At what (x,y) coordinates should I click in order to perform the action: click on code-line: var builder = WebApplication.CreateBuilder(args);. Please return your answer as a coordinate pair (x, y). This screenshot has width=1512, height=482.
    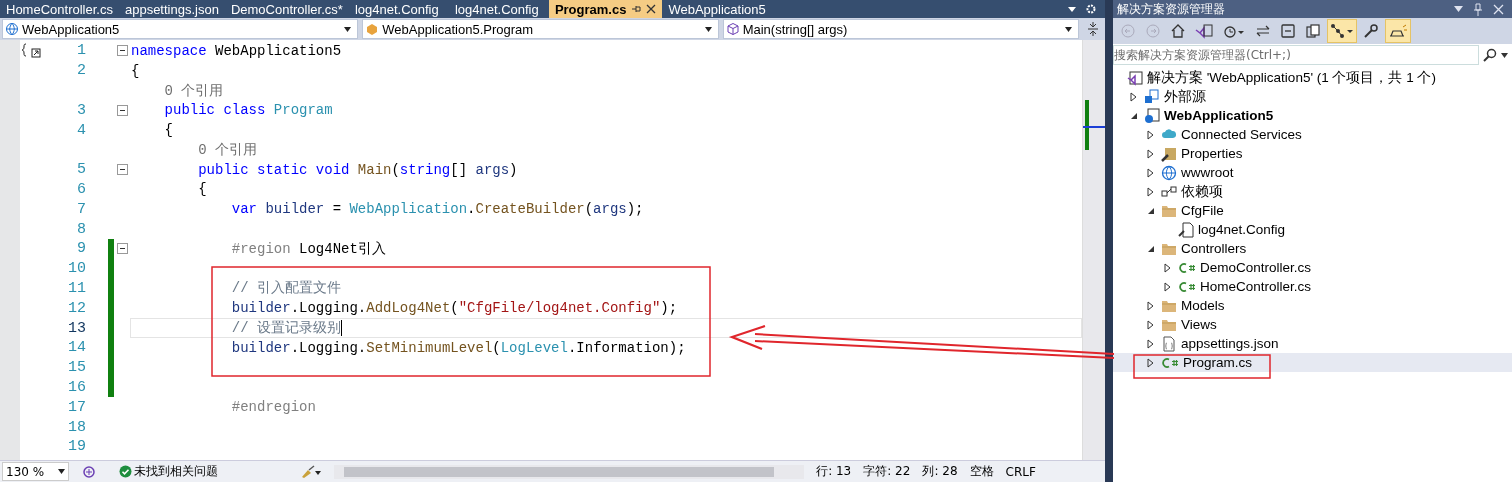
    Looking at the image, I should click on (437, 209).